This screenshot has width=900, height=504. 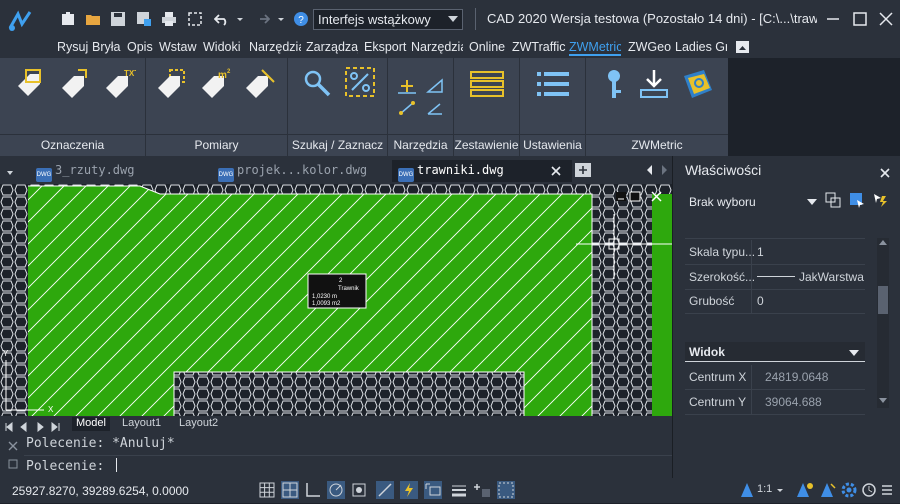 What do you see at coordinates (775, 277) in the screenshot?
I see `prop-row: Szerokość... JakWarstwa` at bounding box center [775, 277].